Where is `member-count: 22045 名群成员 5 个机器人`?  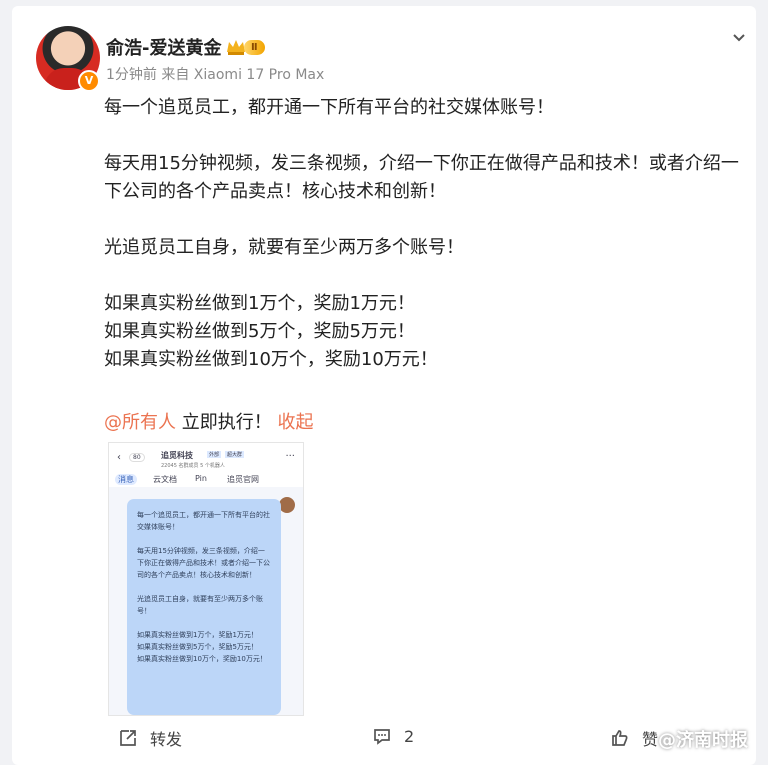
member-count: 22045 名群成员 5 个机器人 is located at coordinates (193, 466).